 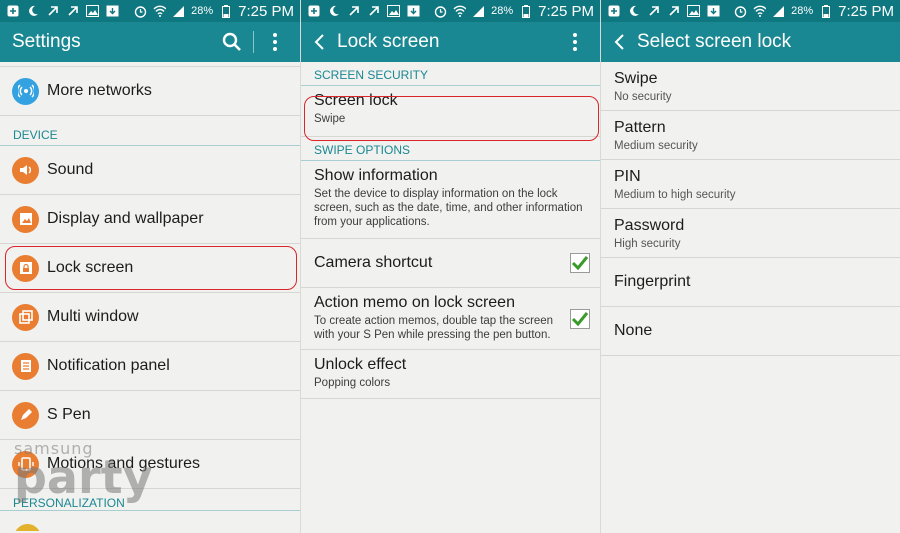 What do you see at coordinates (150, 317) in the screenshot?
I see `settings-item-multi-window: Multi window` at bounding box center [150, 317].